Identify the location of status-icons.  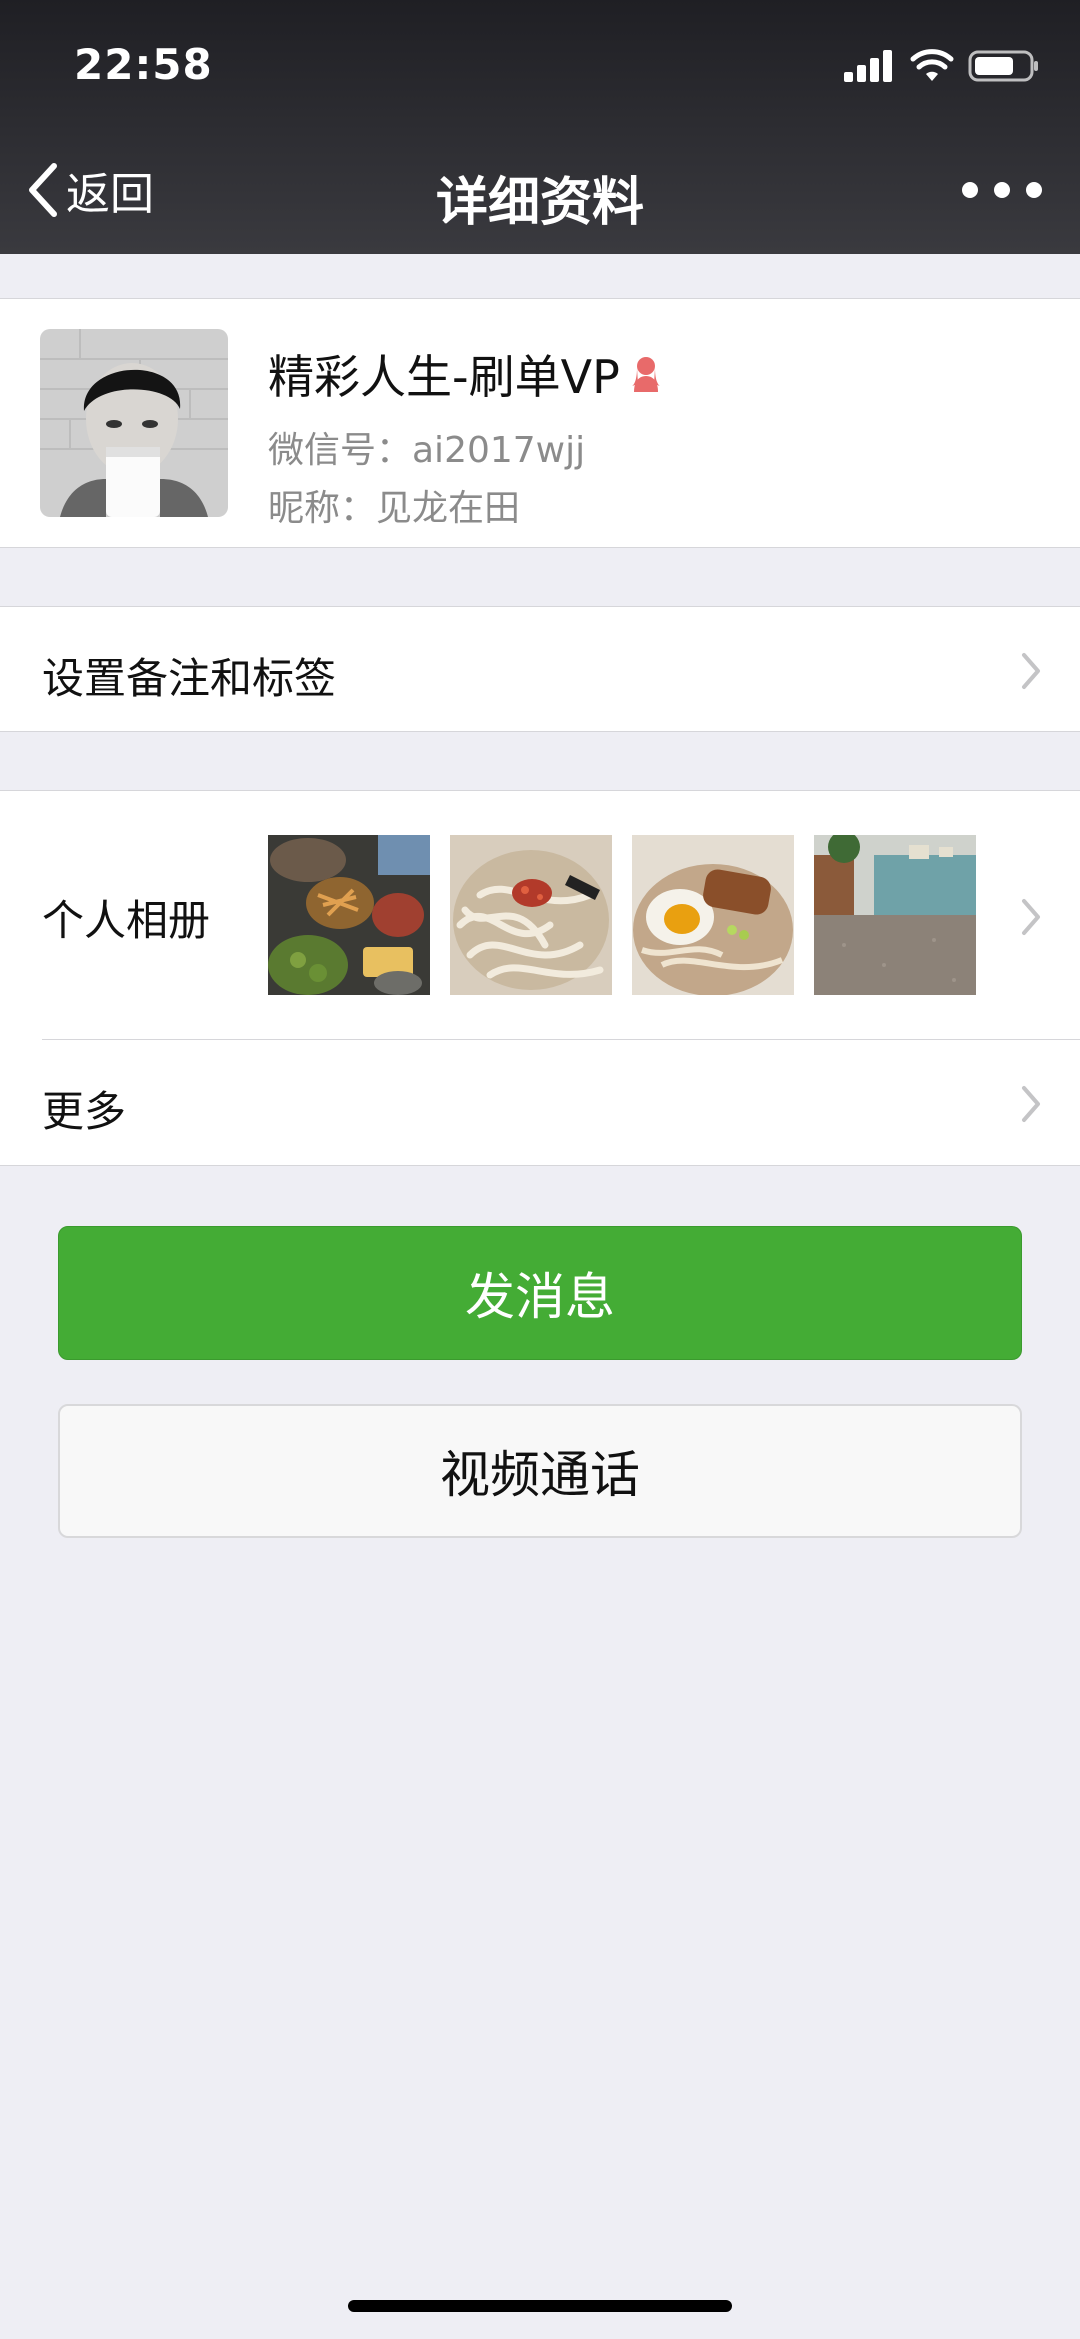
(942, 66).